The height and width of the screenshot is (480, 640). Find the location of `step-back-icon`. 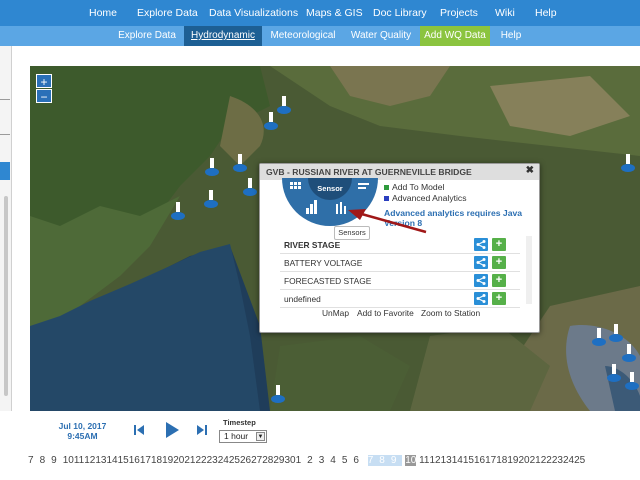

step-back-icon is located at coordinates (139, 430).